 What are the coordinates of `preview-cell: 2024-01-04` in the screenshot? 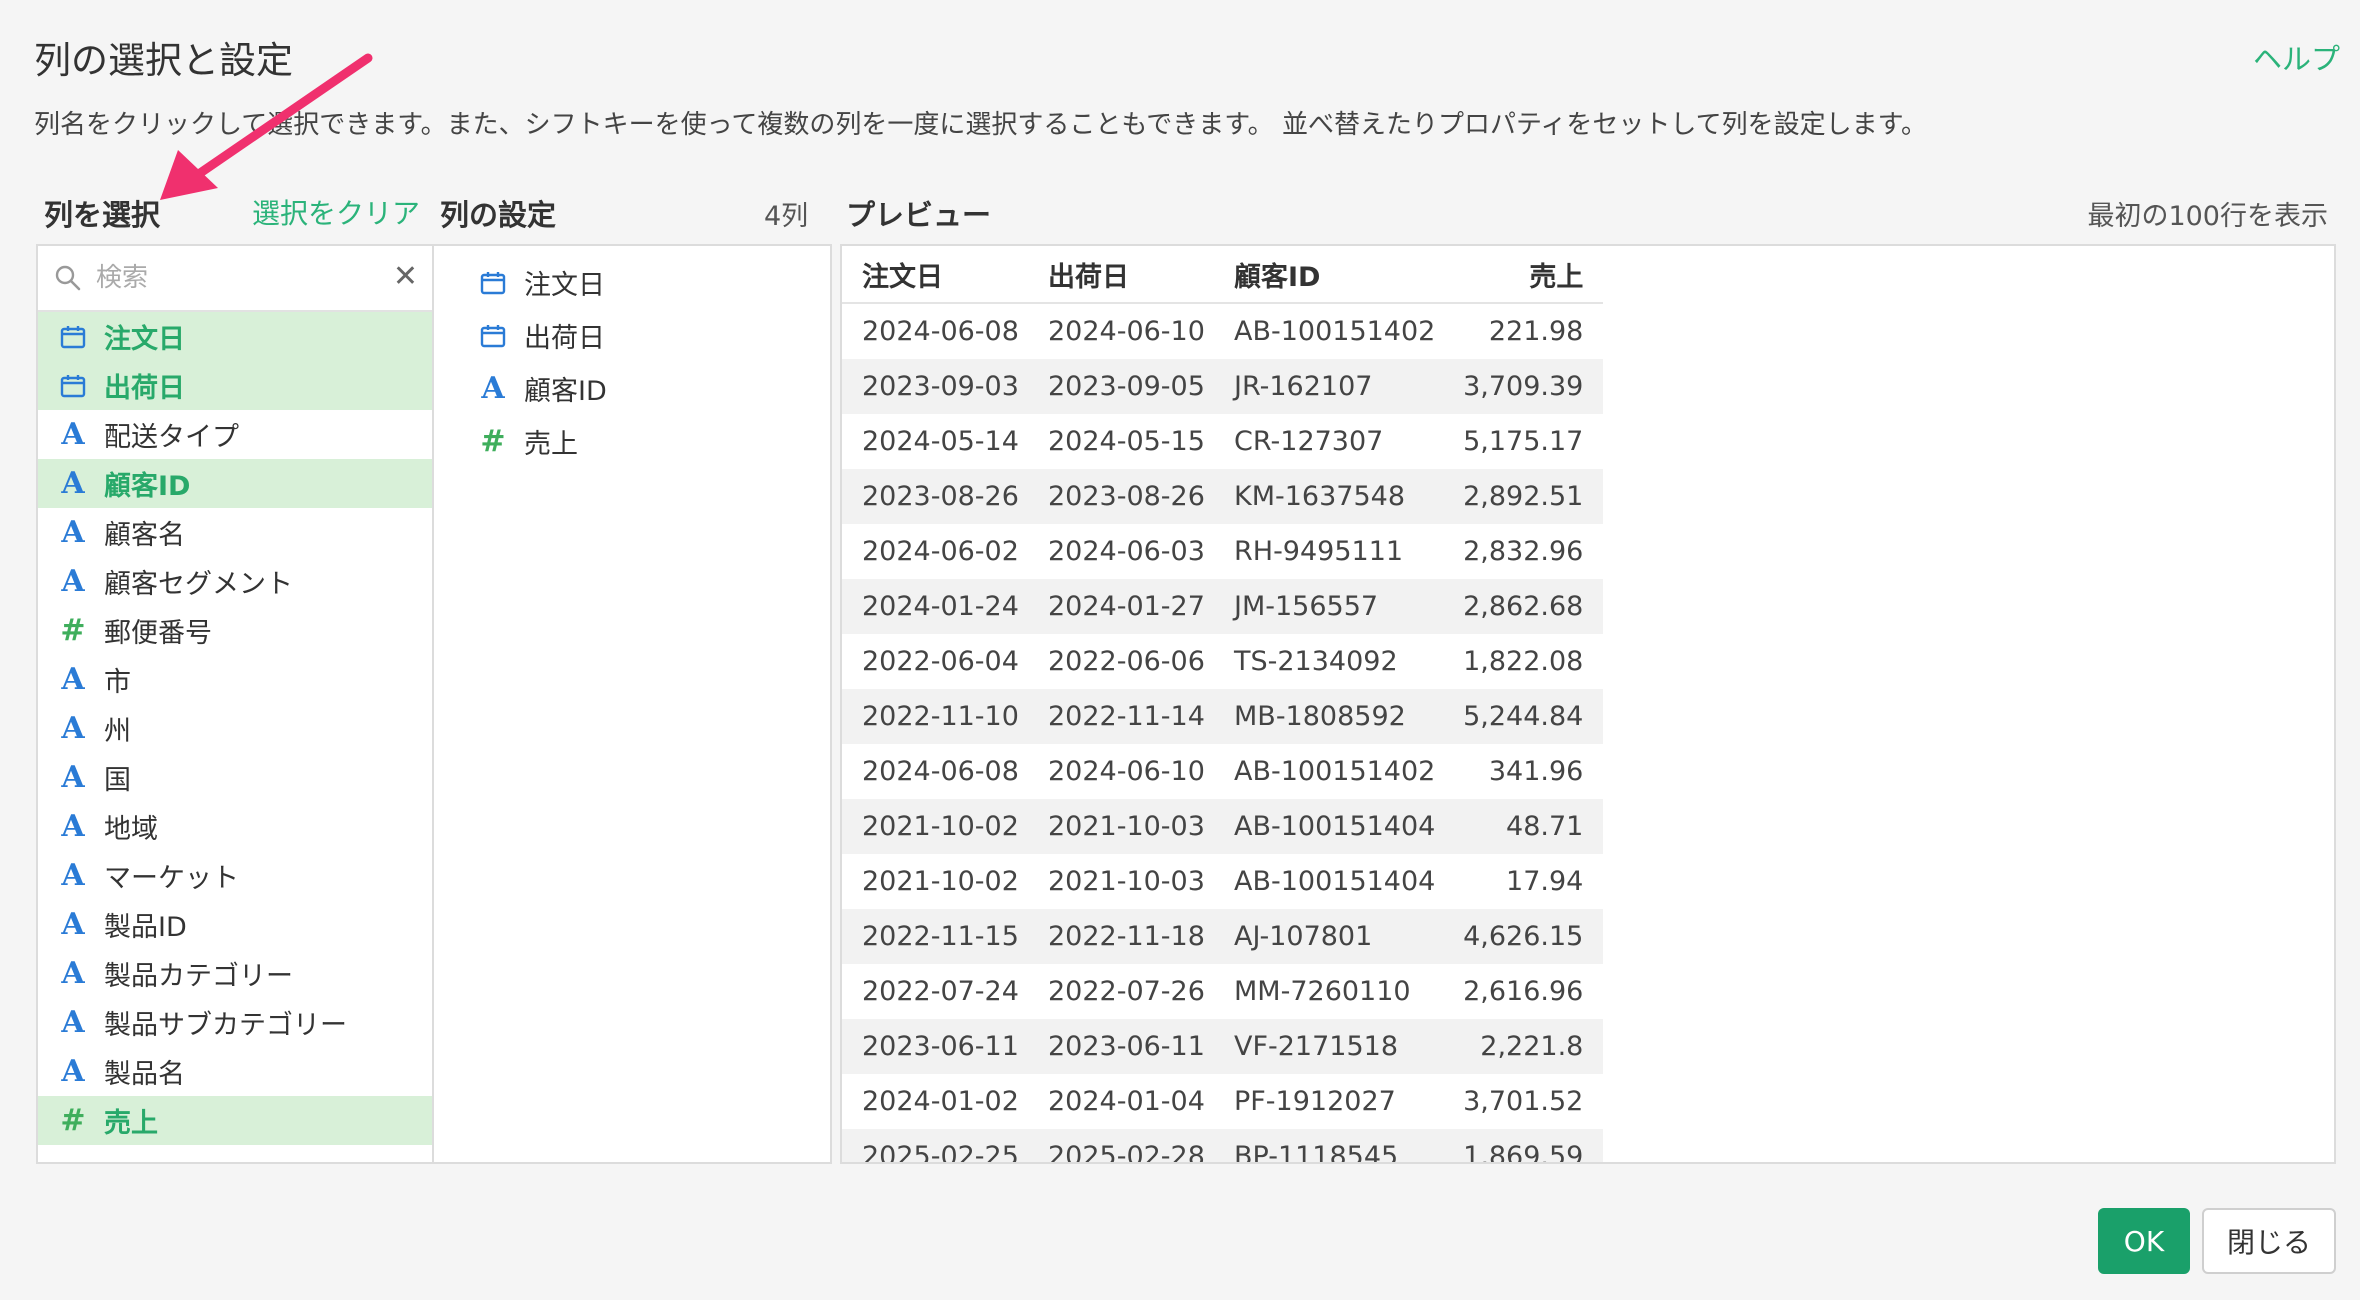 It's located at (1126, 1101).